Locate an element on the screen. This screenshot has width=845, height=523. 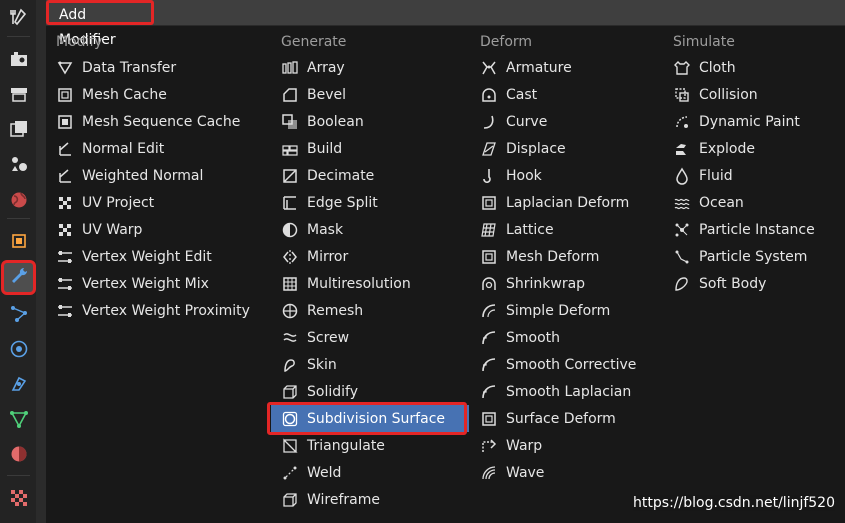
mirror-icon is located at coordinates (290, 257).